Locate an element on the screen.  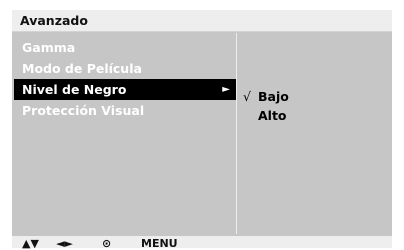
option-label: Bajo is located at coordinates (273, 96).